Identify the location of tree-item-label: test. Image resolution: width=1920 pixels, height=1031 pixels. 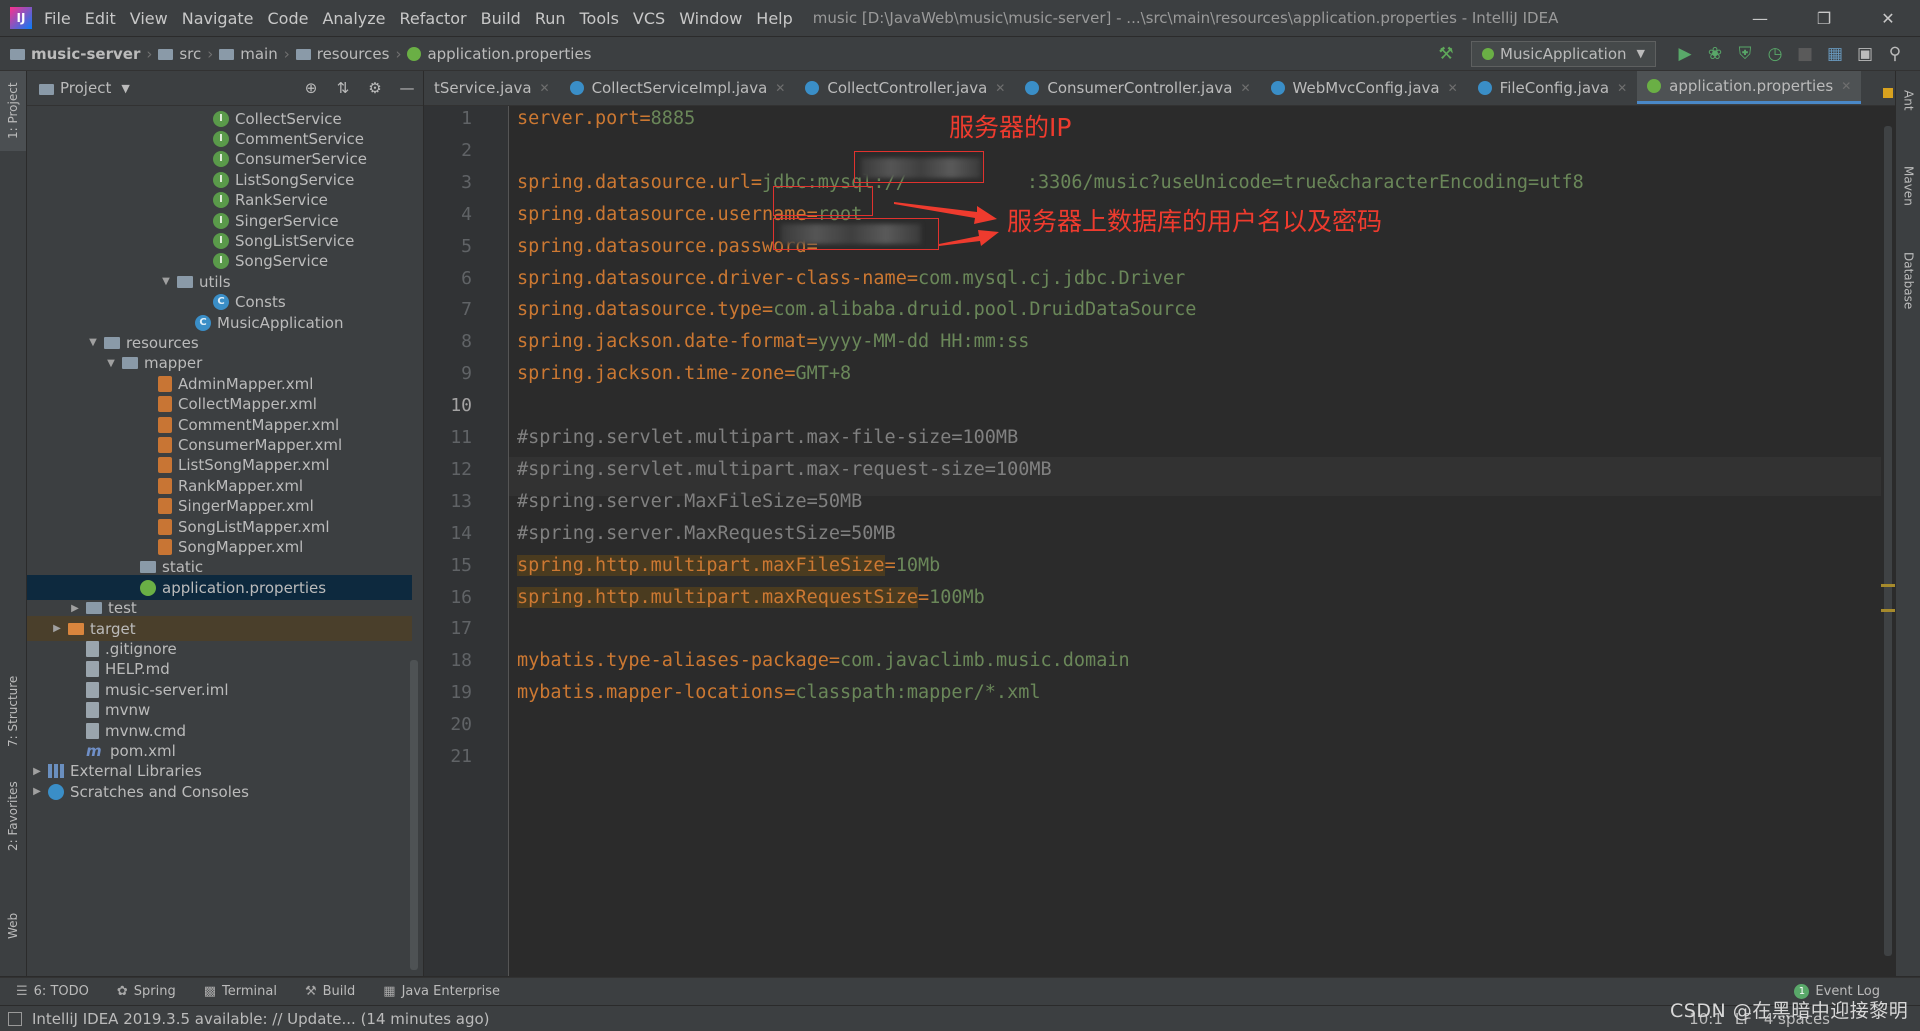
(122, 608).